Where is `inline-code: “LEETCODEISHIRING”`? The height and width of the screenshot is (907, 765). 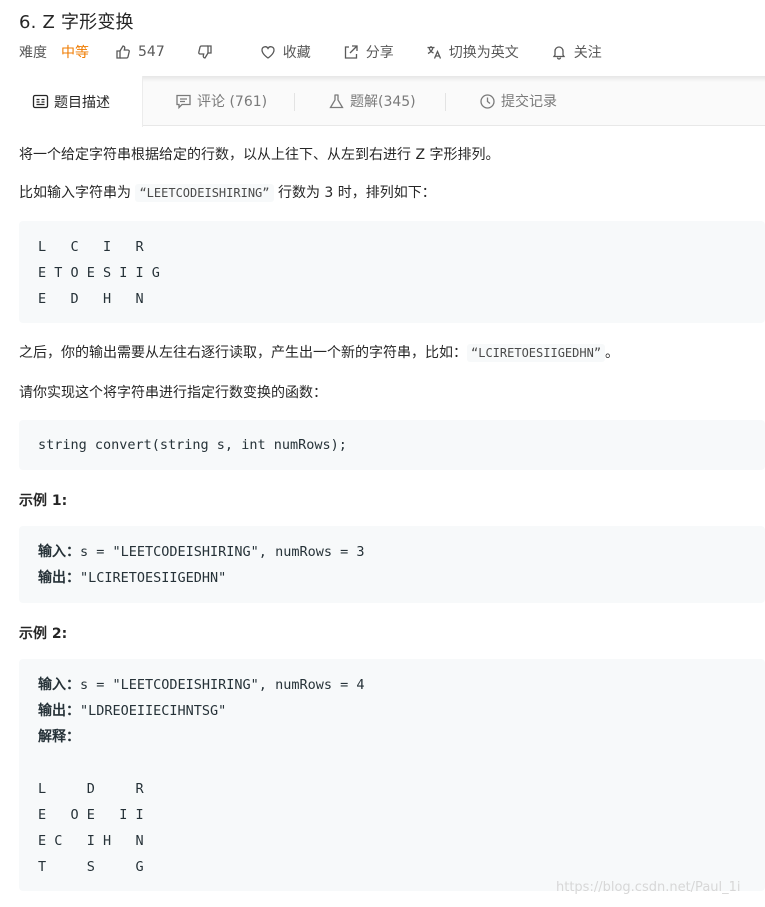 inline-code: “LEETCODEISHIRING” is located at coordinates (204, 193).